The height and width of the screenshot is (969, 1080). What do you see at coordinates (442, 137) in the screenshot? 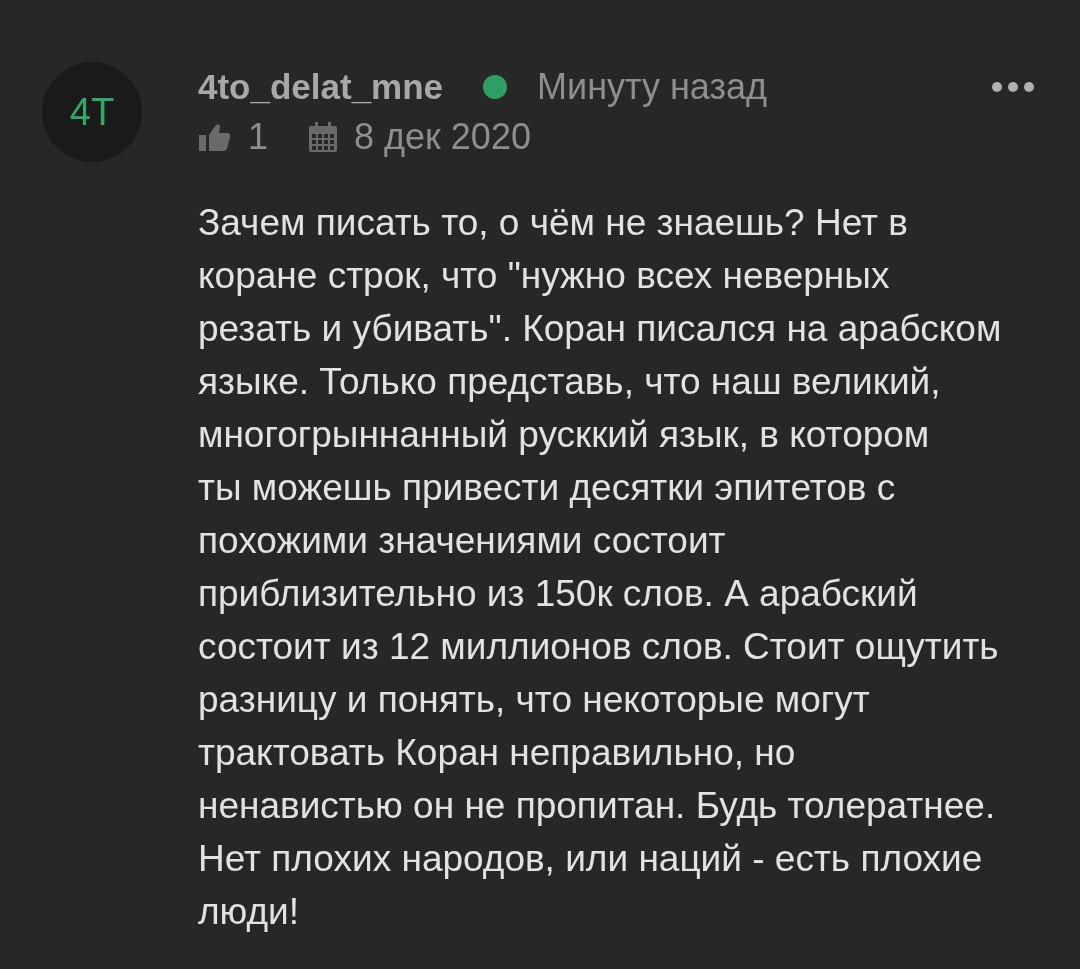
I see `comment-date: 8 дек 2020` at bounding box center [442, 137].